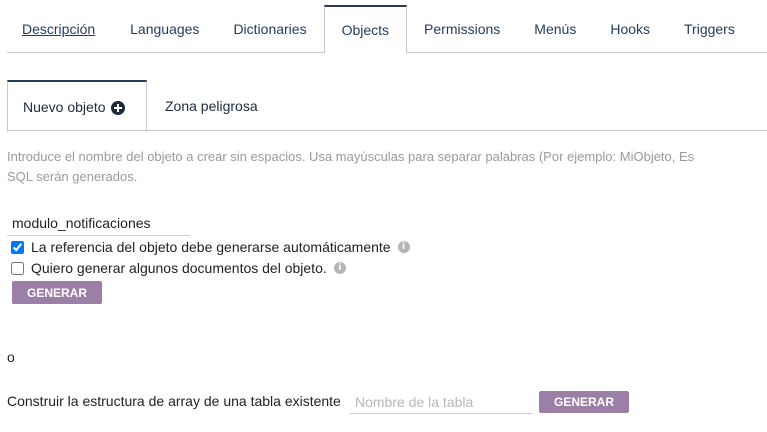 Image resolution: width=767 pixels, height=432 pixels. Describe the element at coordinates (117, 107) in the screenshot. I see `plus-circle-icon` at that location.